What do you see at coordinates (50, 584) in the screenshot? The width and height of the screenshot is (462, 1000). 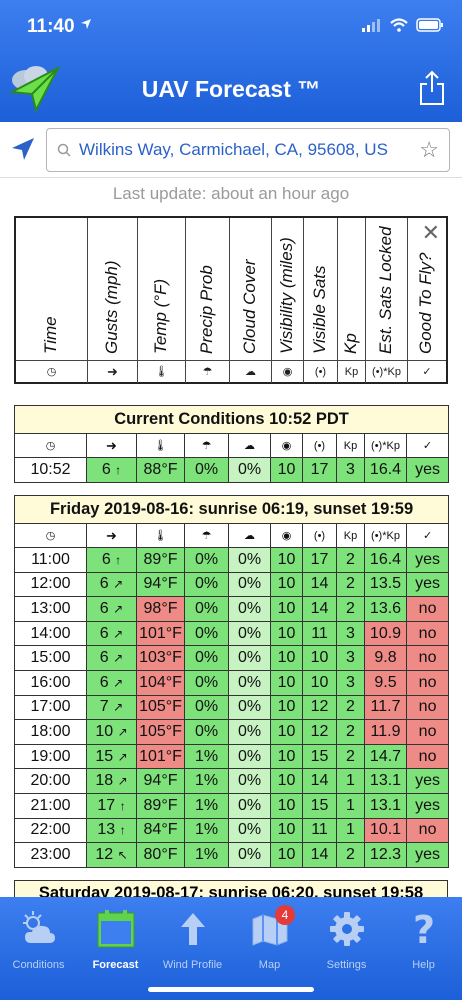 I see `time-cell: 12:00` at bounding box center [50, 584].